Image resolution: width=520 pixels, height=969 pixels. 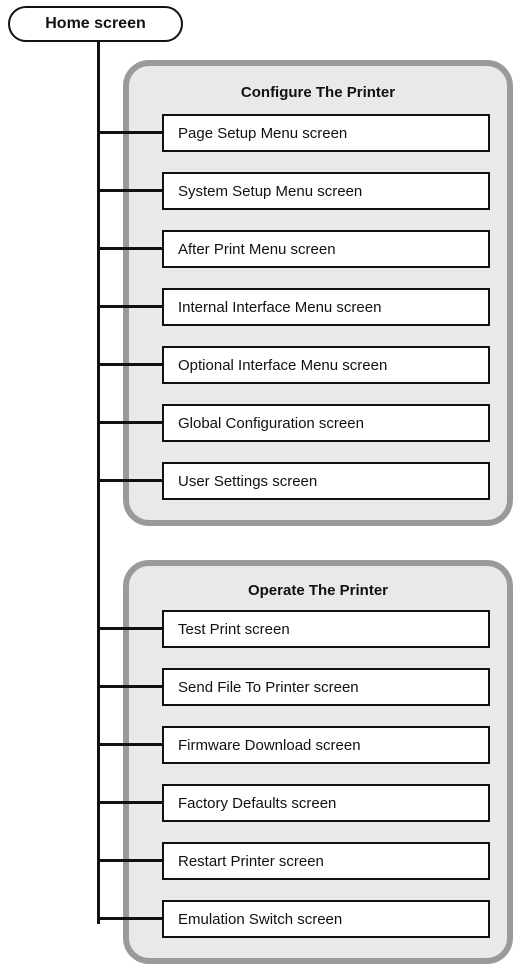 I want to click on optional-interface-menu-screen-node: Optional Interface Menu screen, so click(x=326, y=365).